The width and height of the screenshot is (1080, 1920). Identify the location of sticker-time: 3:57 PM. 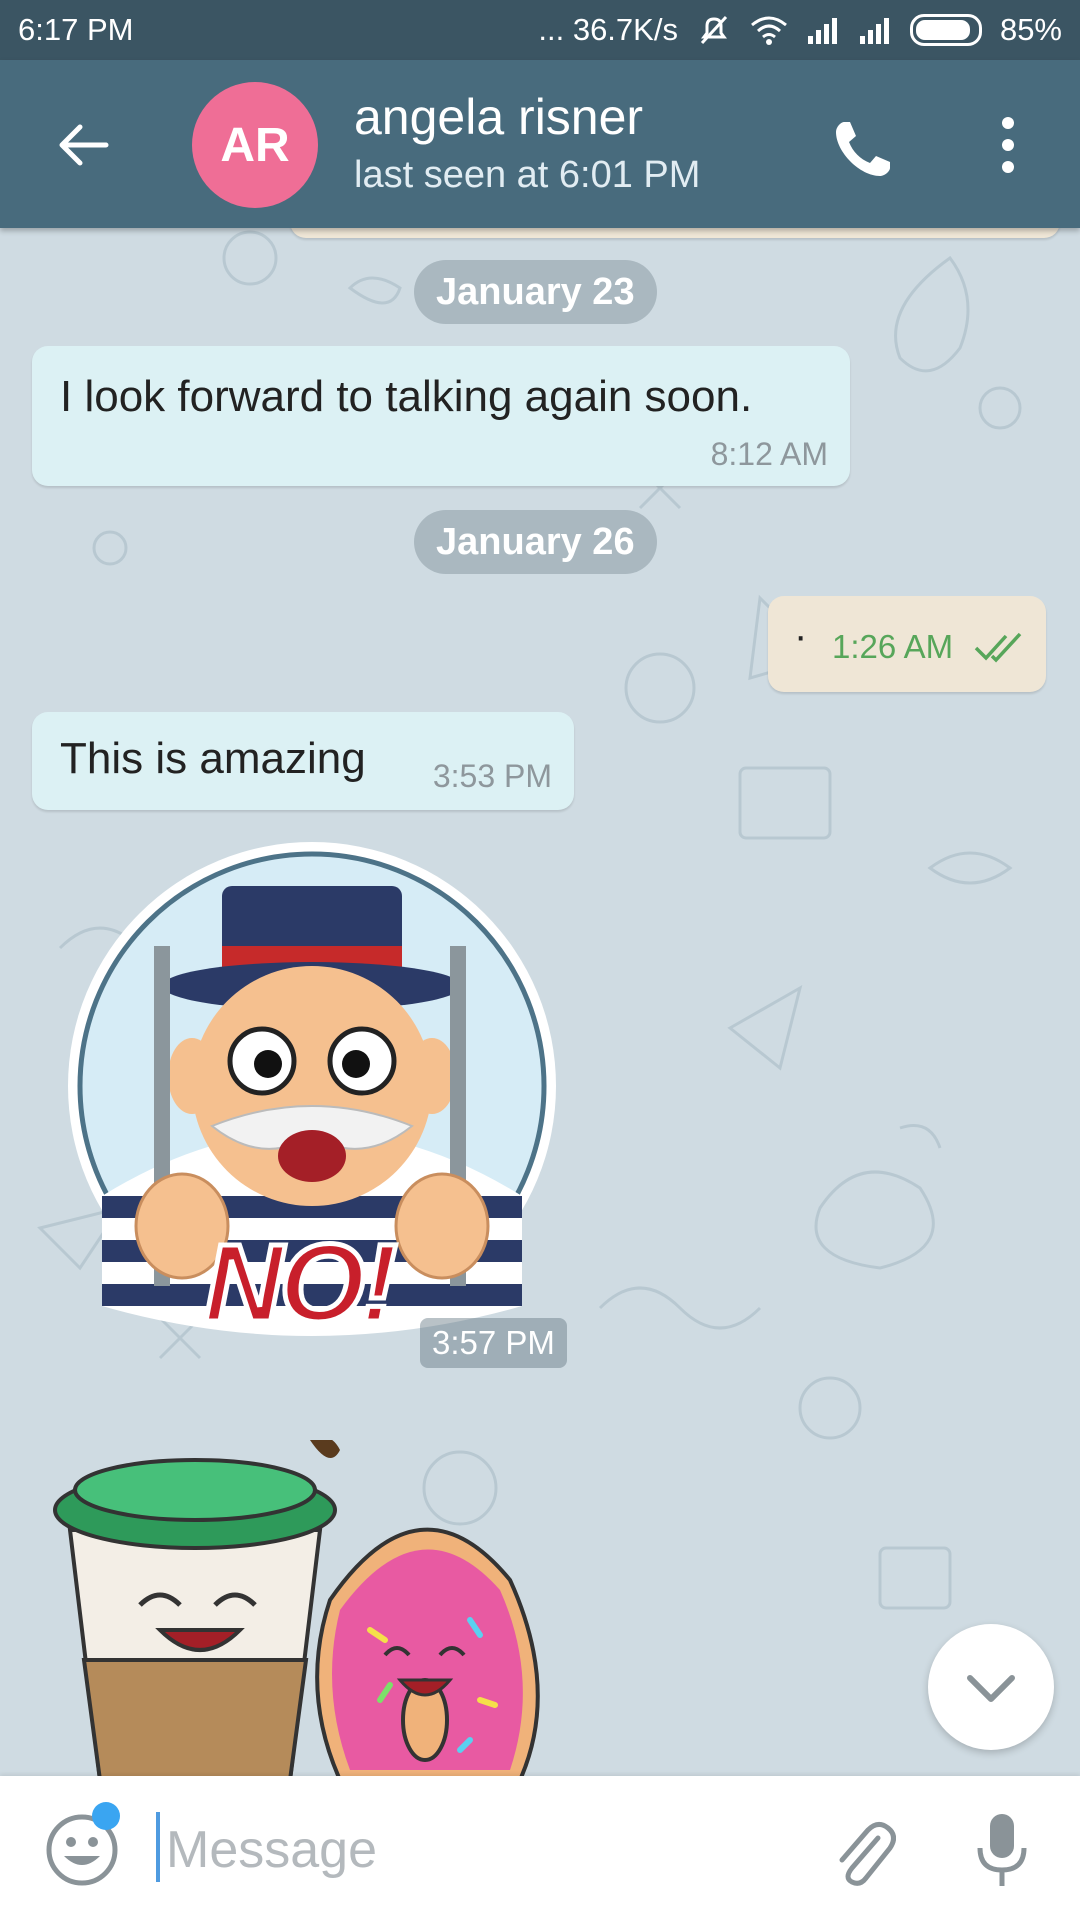
(493, 1343).